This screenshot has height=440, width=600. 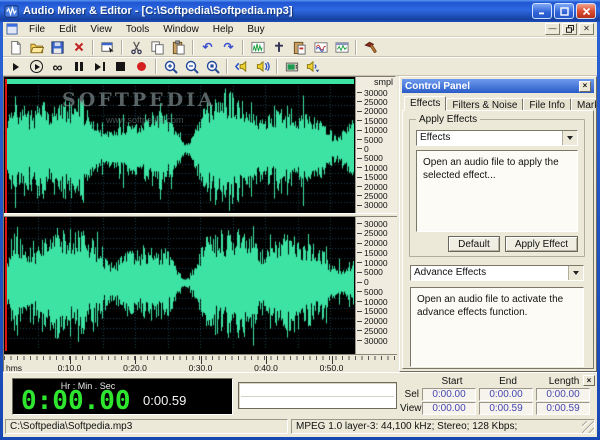 I want to click on mdi-document-icon, so click(x=12, y=29).